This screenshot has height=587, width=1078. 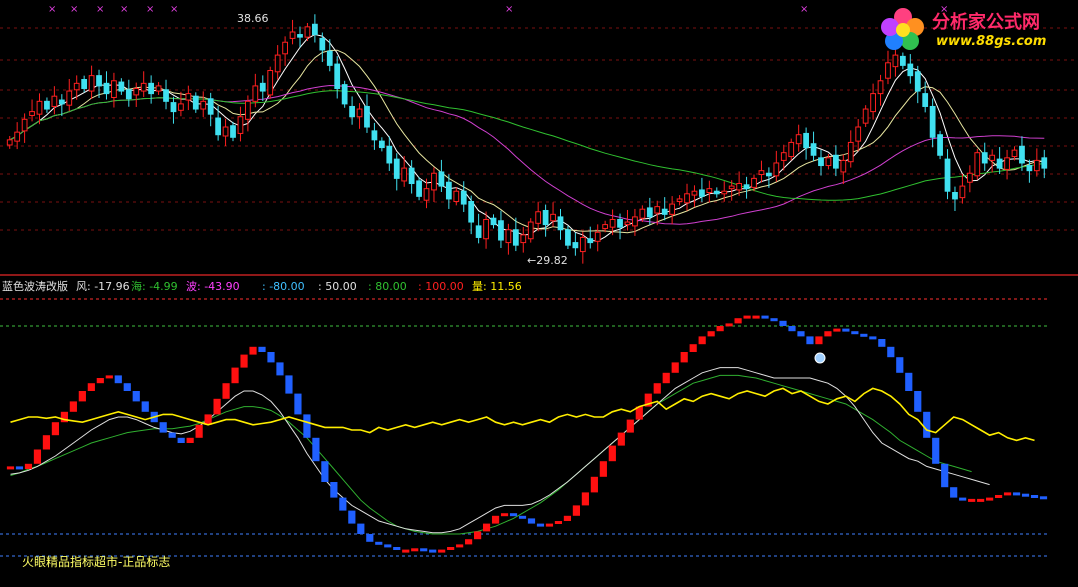 I want to click on ref-level-label: : 50.00, so click(x=337, y=286).